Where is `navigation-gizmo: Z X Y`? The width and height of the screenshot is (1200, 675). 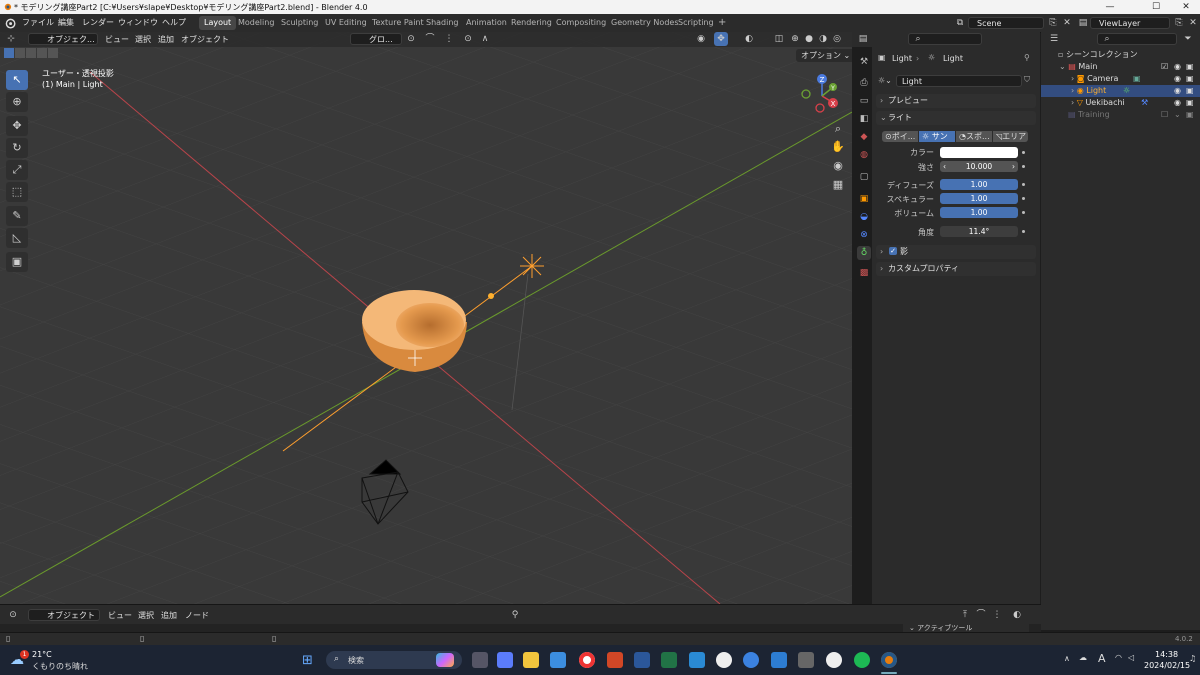 navigation-gizmo: Z X Y is located at coordinates (822, 94).